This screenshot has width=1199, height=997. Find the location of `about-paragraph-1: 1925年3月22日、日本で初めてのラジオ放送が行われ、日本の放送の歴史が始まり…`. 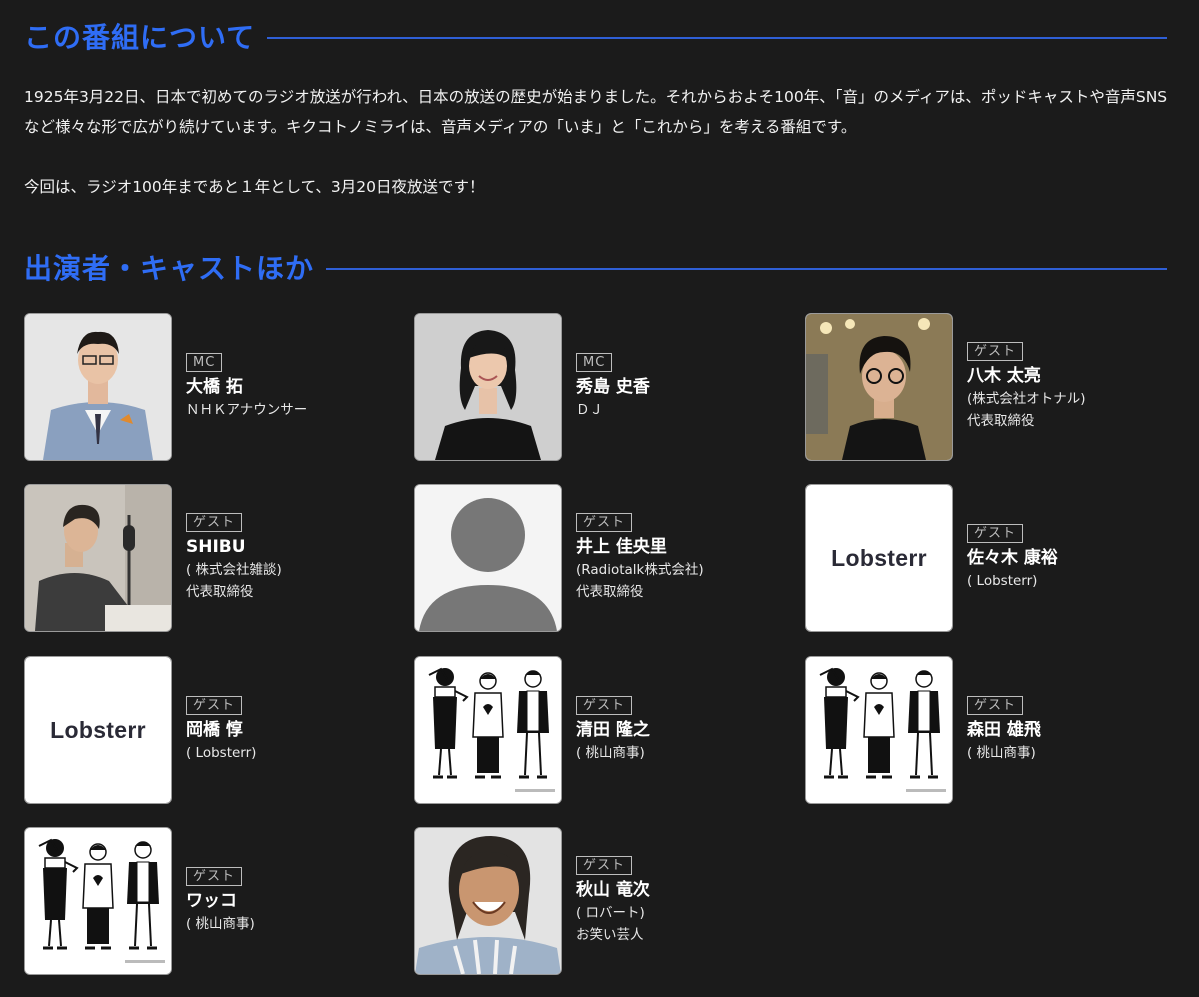

about-paragraph-1: 1925年3月22日、日本で初めてのラジオ放送が行われ、日本の放送の歴史が始まり… is located at coordinates (596, 112).